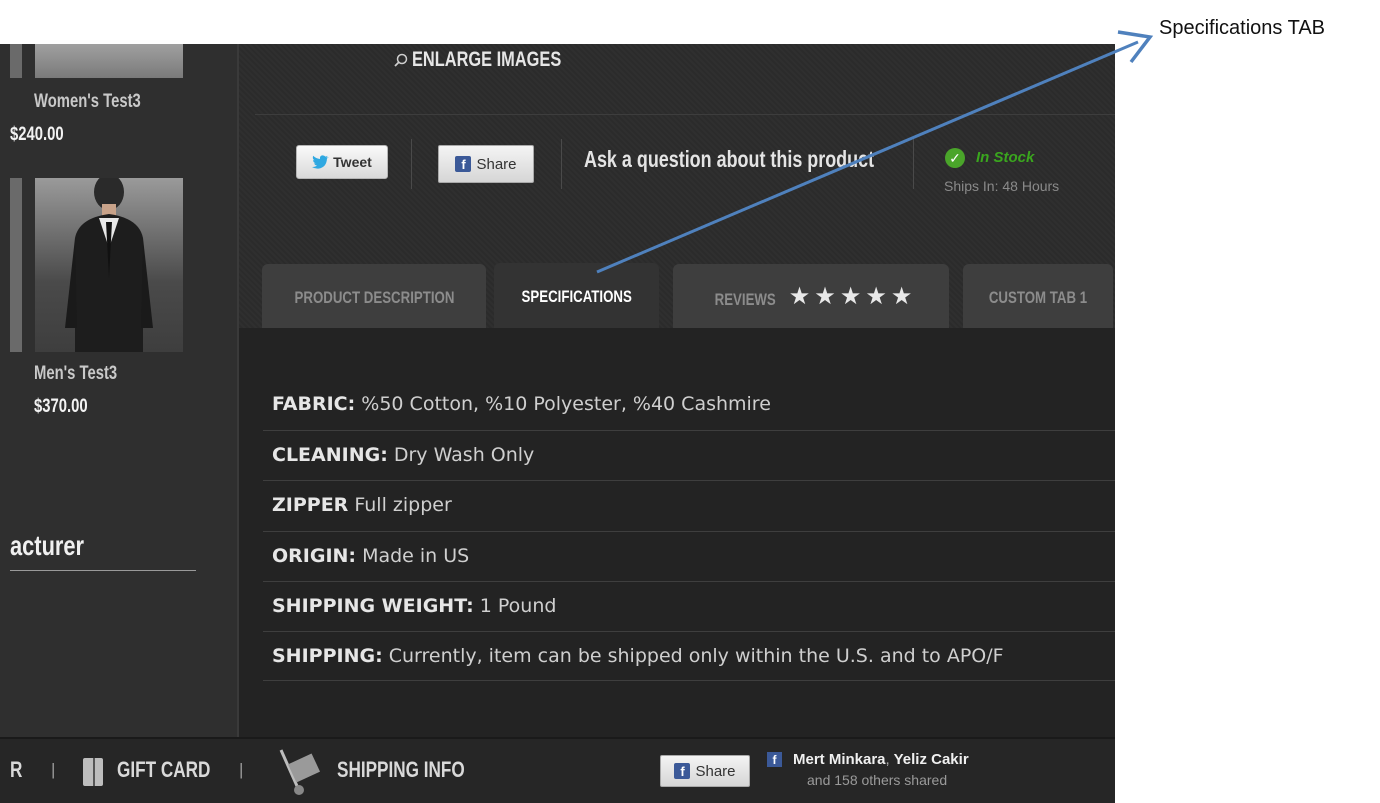 The image size is (1380, 803). What do you see at coordinates (1242, 28) in the screenshot?
I see `annotation-label: Specifications TAB` at bounding box center [1242, 28].